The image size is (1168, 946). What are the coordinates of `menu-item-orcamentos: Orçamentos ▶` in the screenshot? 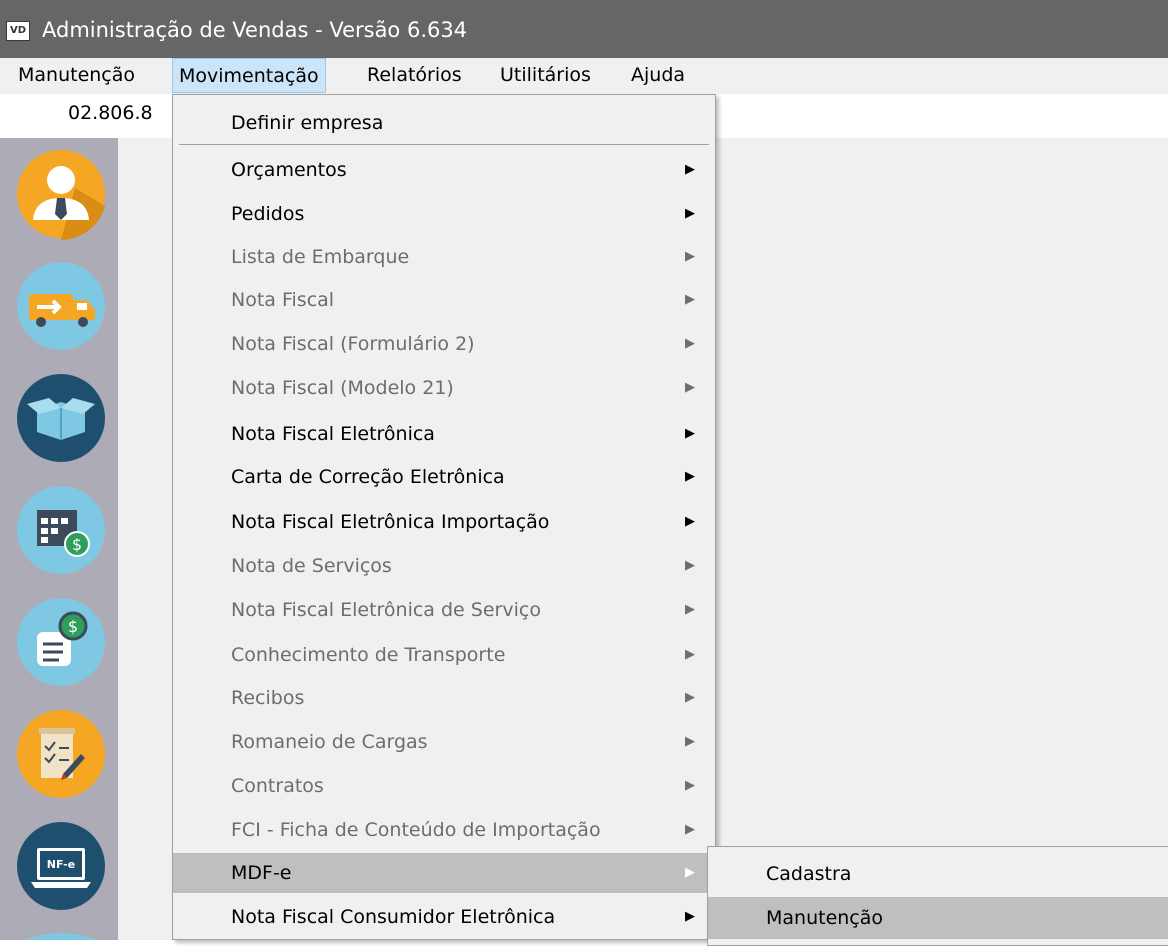 It's located at (444, 170).